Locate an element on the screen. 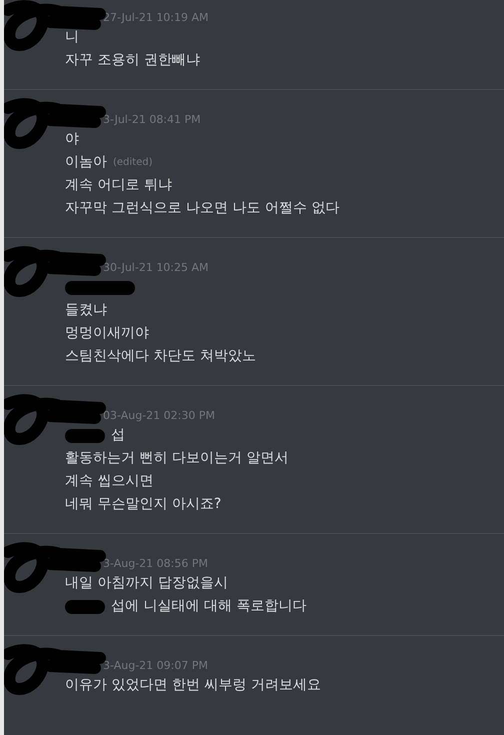 Image resolution: width=504 pixels, height=735 pixels. message-timestamp: 03-Aug-21 02:30 PM is located at coordinates (159, 416).